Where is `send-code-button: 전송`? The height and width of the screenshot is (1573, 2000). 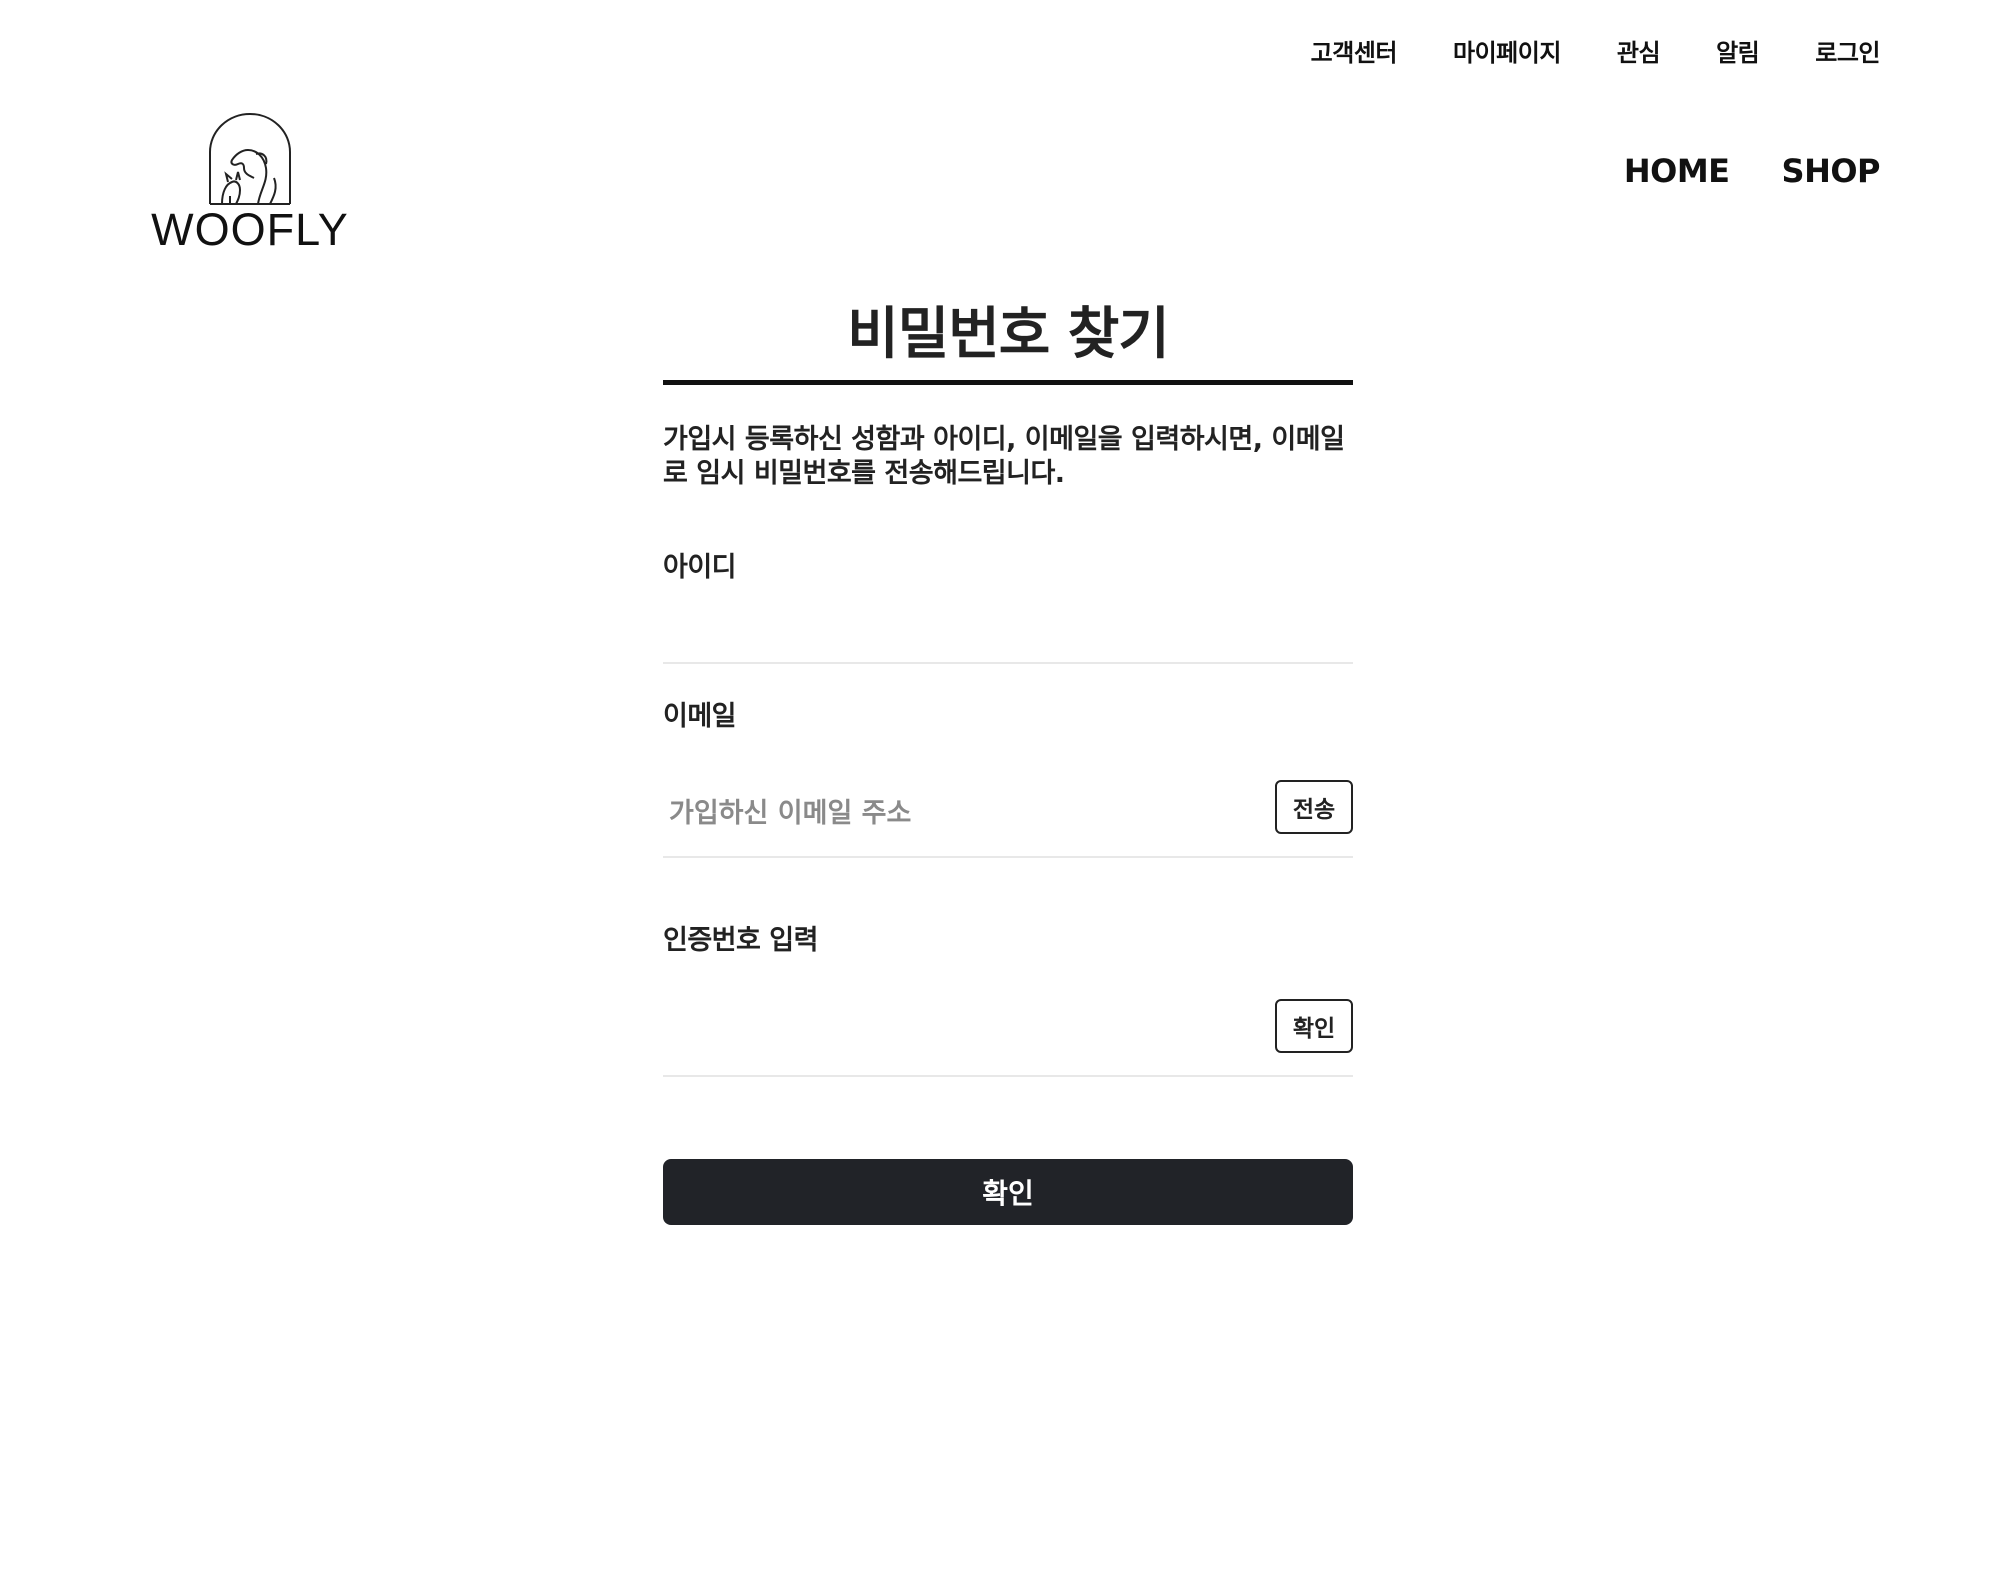 send-code-button: 전송 is located at coordinates (1314, 807).